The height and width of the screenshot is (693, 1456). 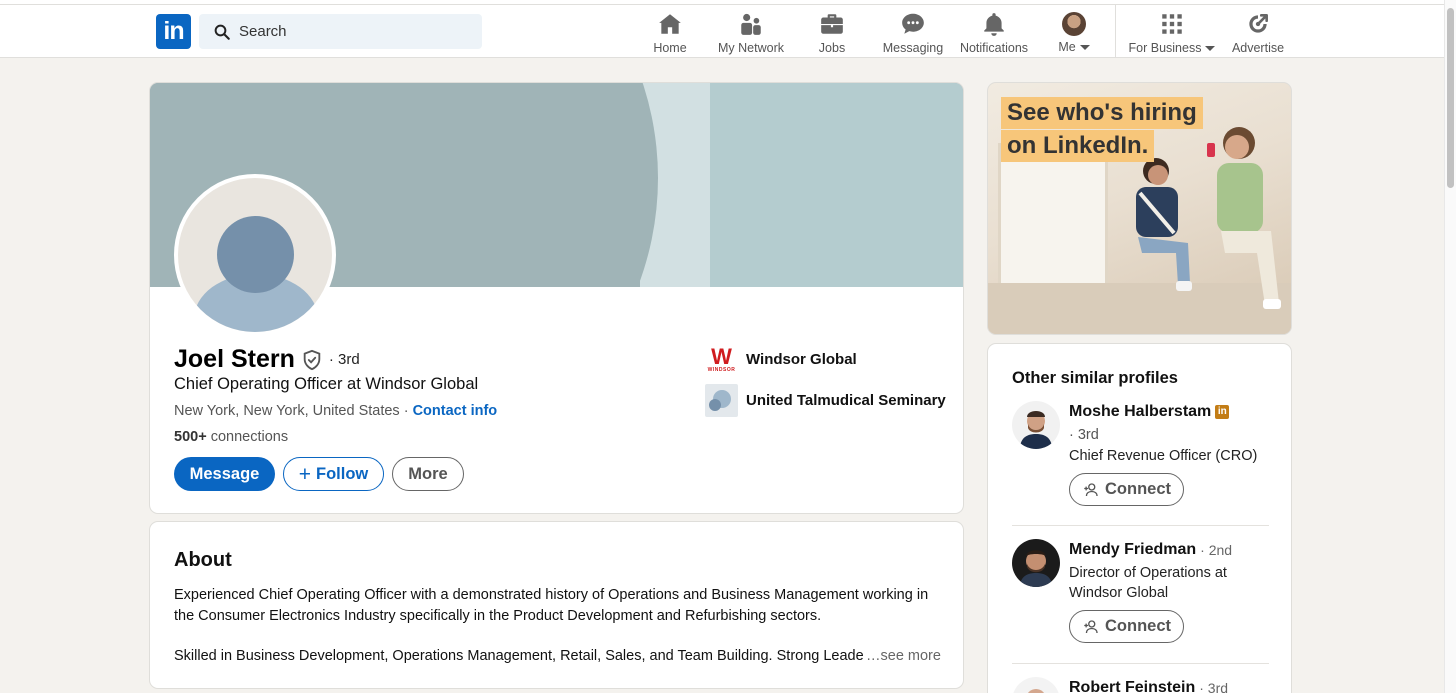 I want to click on network-icon, so click(x=751, y=24).